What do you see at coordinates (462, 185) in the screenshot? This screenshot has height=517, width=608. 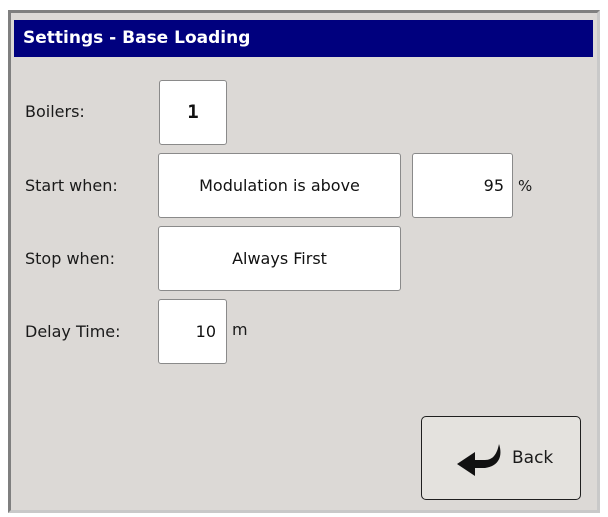 I see `start-threshold-field: 95` at bounding box center [462, 185].